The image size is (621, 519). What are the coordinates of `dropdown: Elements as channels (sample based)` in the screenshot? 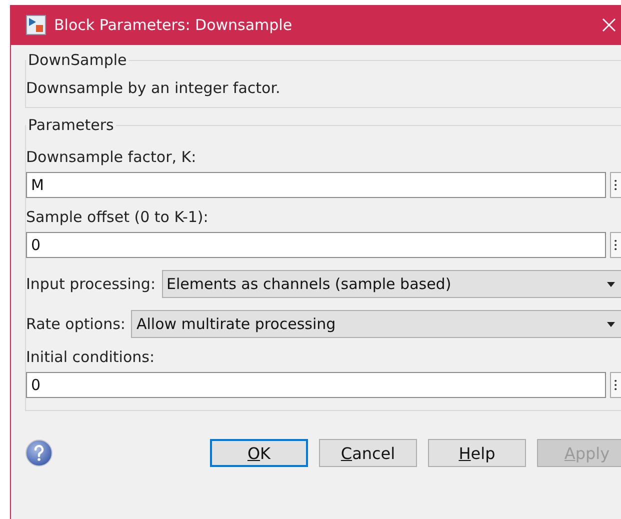 It's located at (391, 284).